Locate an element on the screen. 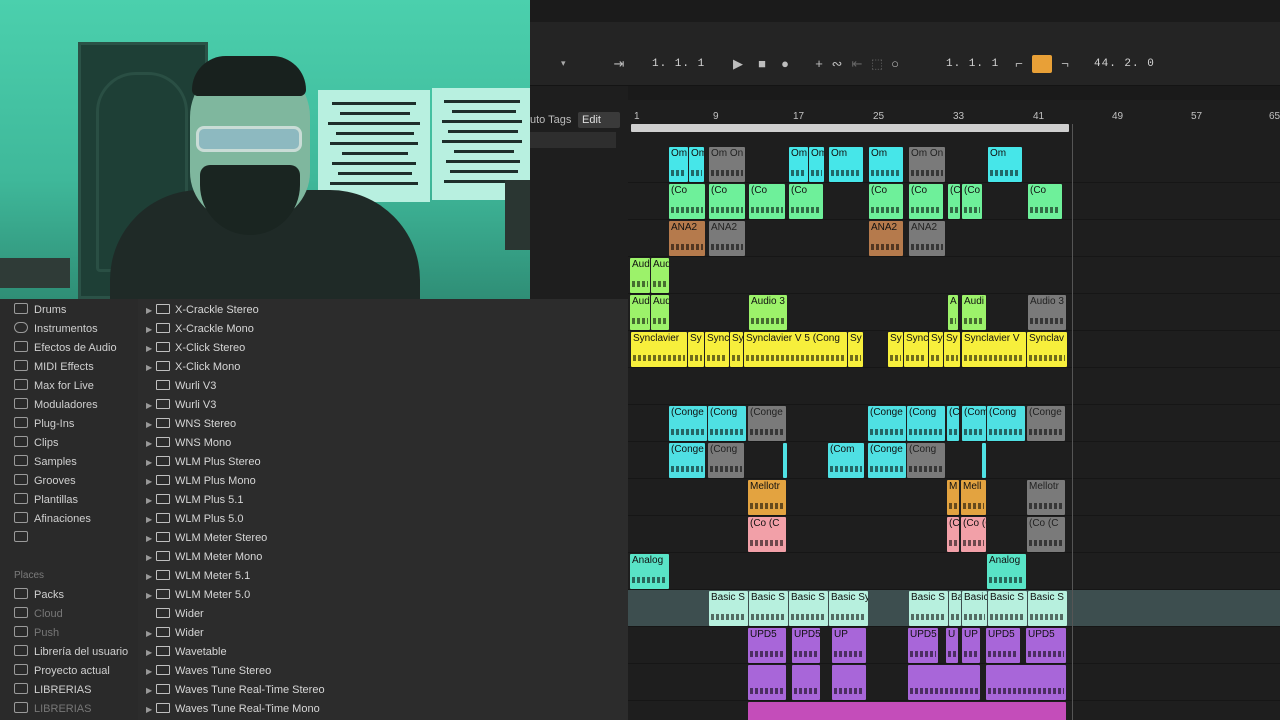  sidebar-item-moduladores: Moduladores is located at coordinates (56, 405).